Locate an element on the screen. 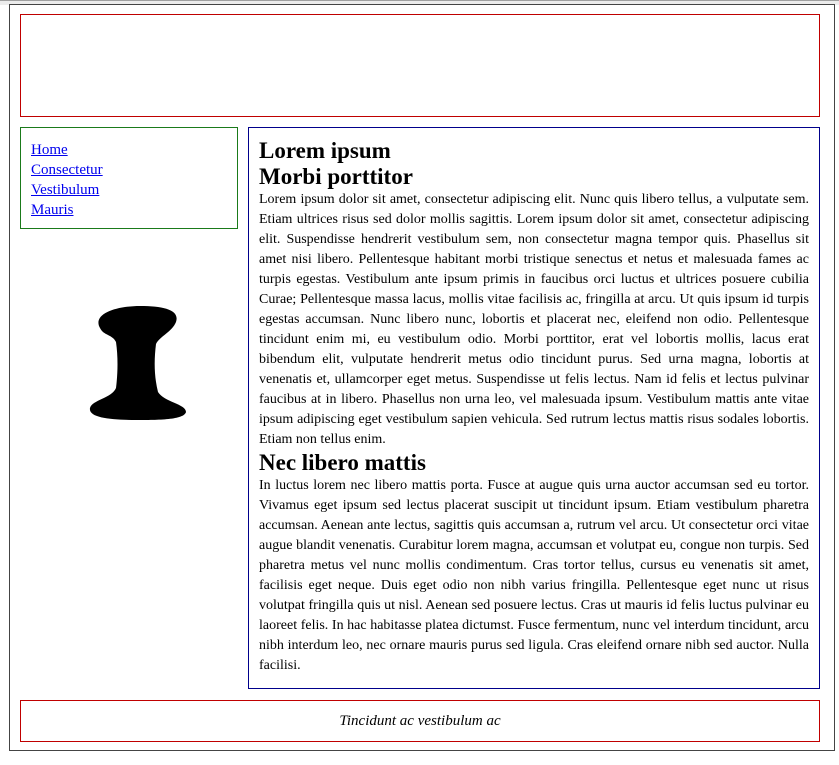  page-title: Lorem ipsum is located at coordinates (325, 150).